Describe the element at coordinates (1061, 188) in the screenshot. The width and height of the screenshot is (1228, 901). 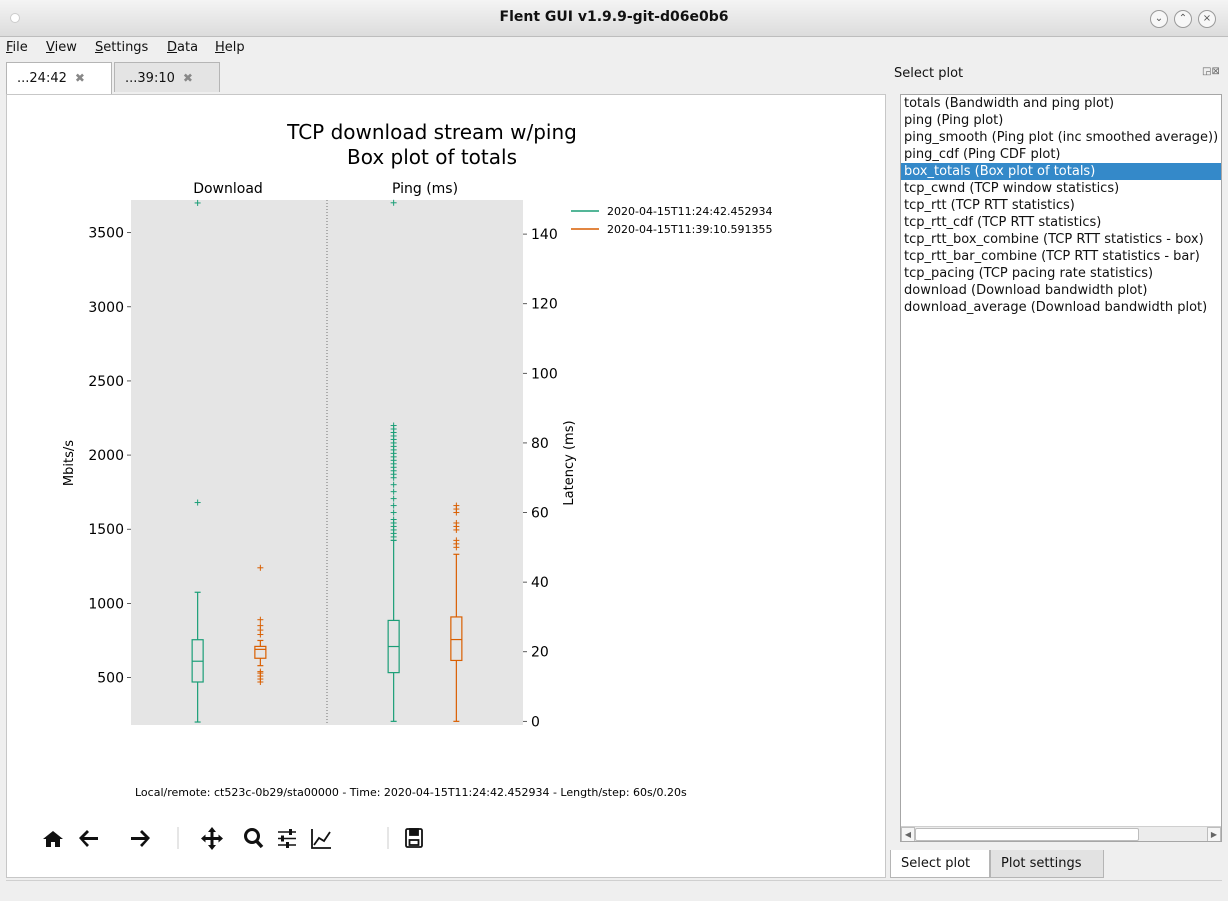
I see `plot-list-item: tcp_cwnd (TCP window statistics)` at that location.